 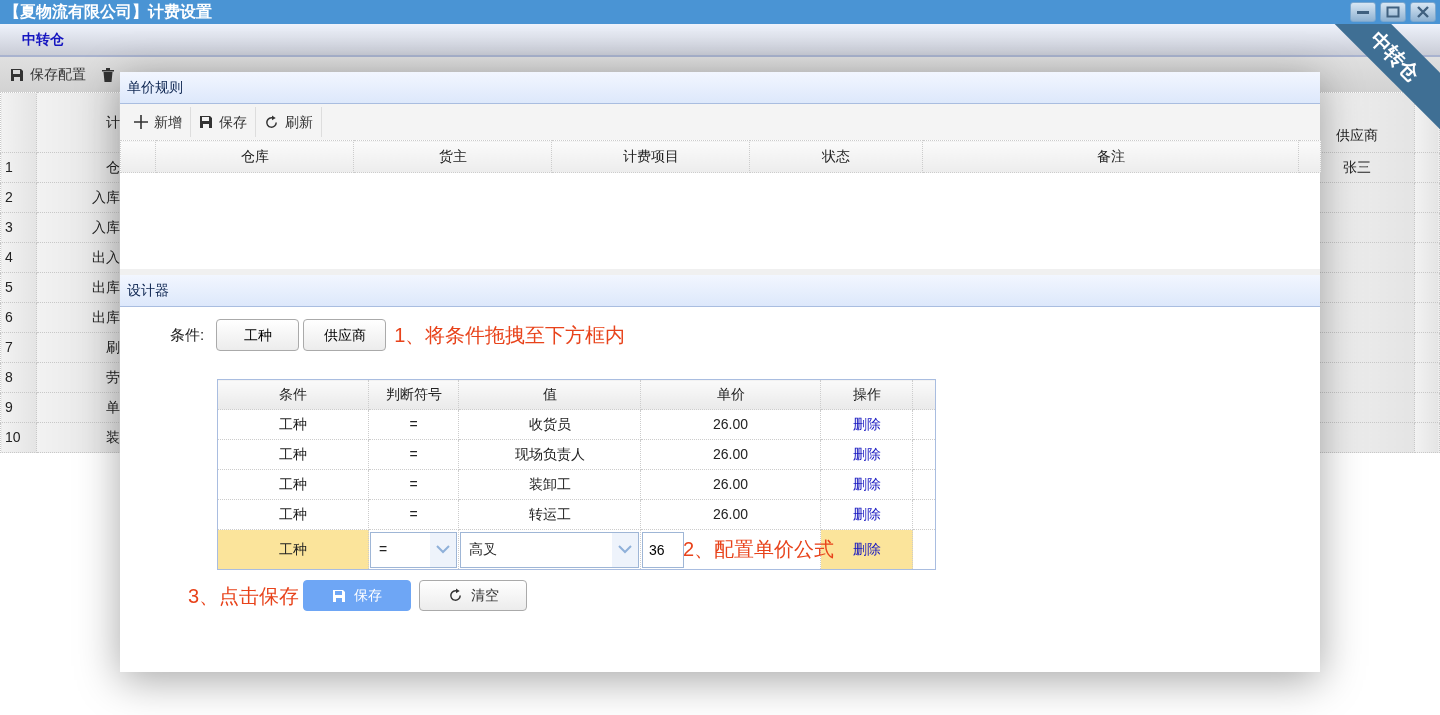 I want to click on toolbar-button: 保存, so click(x=223, y=122).